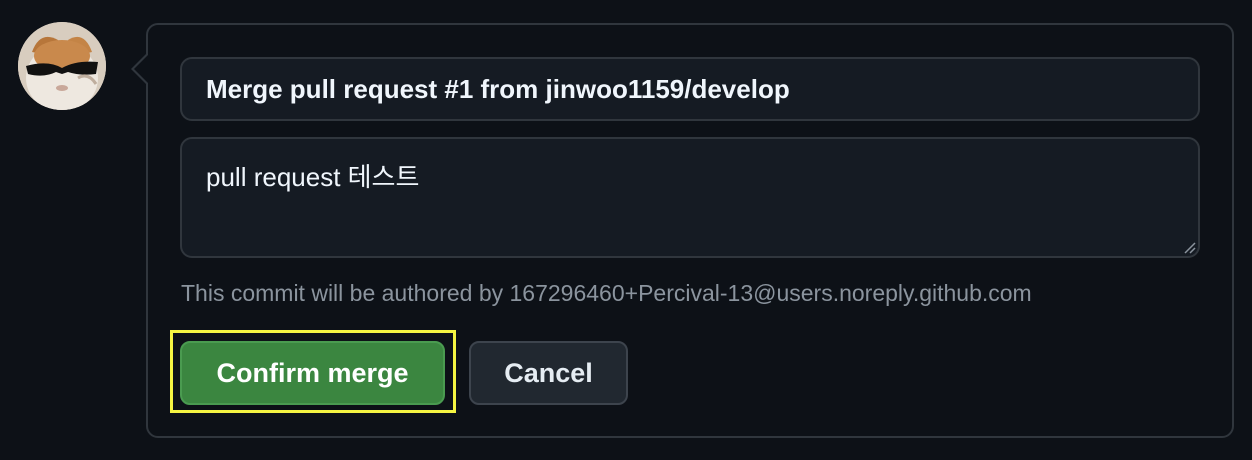  I want to click on user-avatar, so click(62, 66).